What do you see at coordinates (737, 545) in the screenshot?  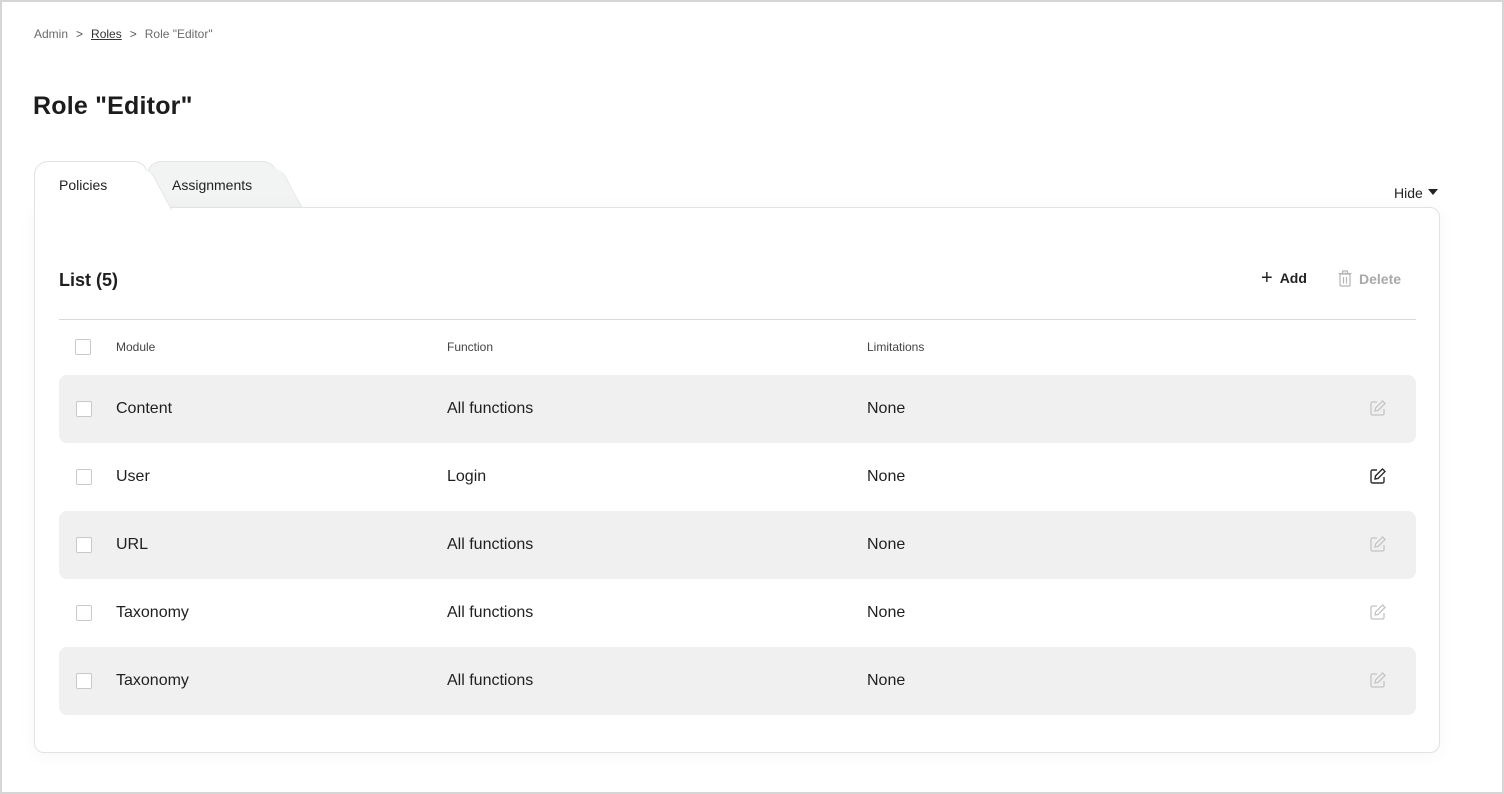 I see `table-row: URL All functions None` at bounding box center [737, 545].